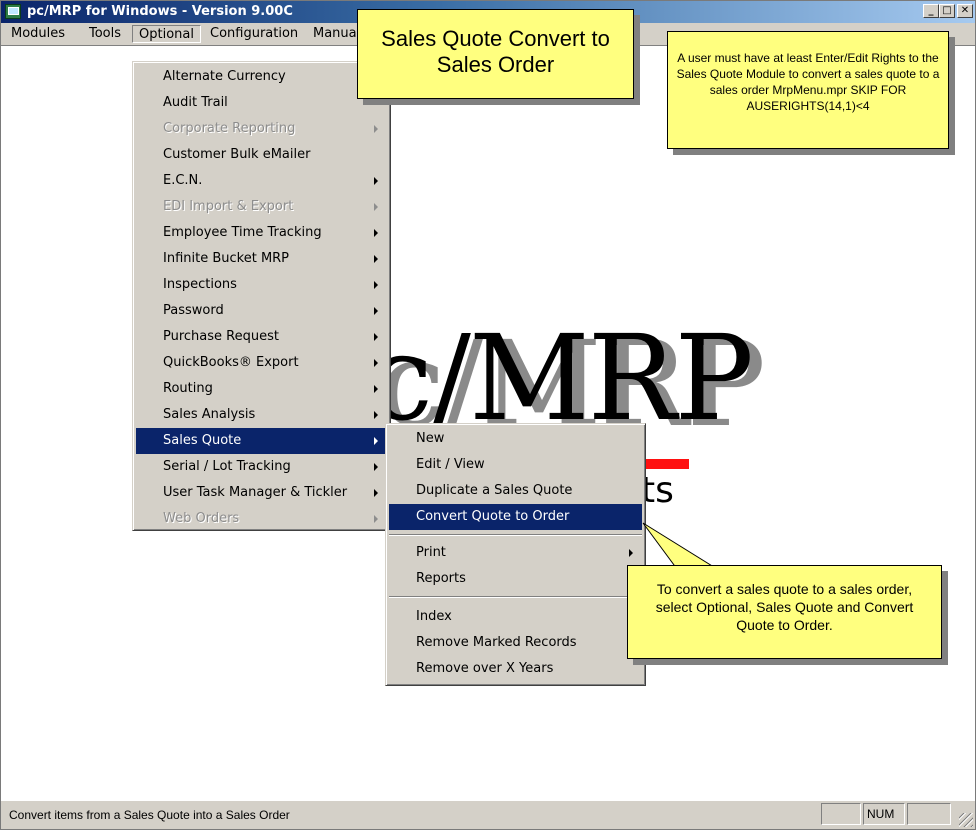 This screenshot has width=976, height=830. I want to click on menu-item-ecn: E.C.N., so click(261, 181).